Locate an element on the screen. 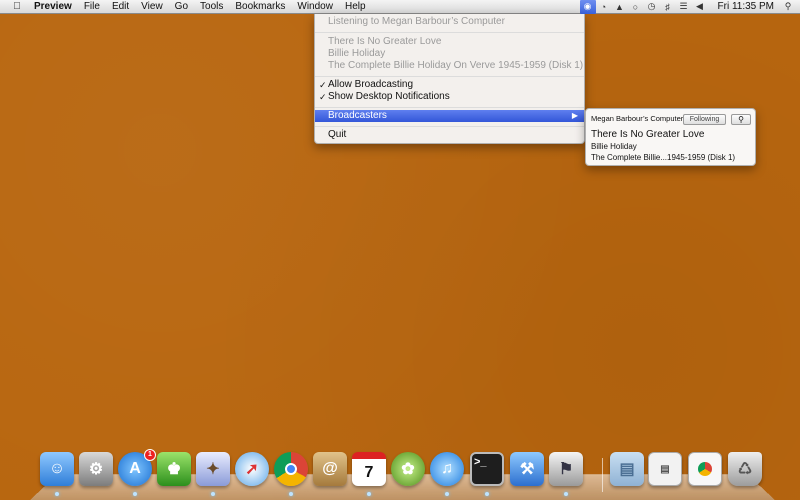 The width and height of the screenshot is (800, 500). broadcaster-computer-name: Megan Barbour’s Computer is located at coordinates (637, 118).